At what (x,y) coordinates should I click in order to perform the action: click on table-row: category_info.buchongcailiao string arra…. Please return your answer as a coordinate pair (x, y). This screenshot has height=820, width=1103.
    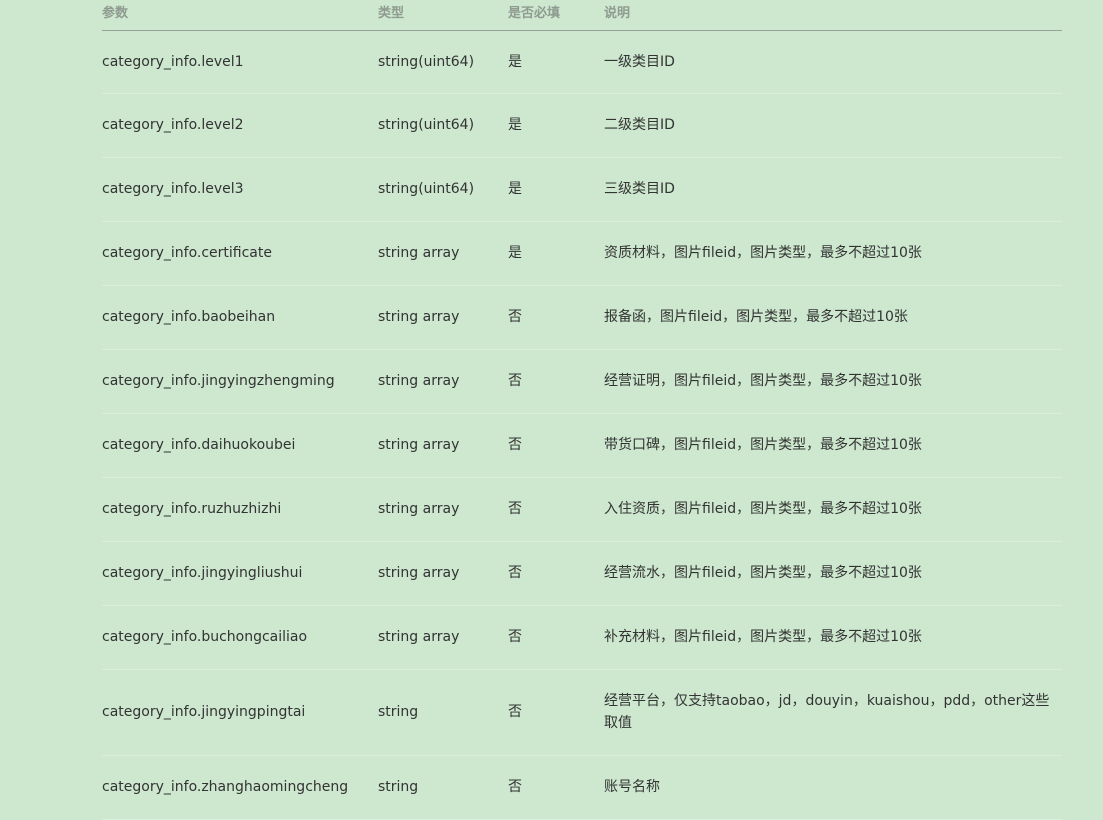
    Looking at the image, I should click on (582, 637).